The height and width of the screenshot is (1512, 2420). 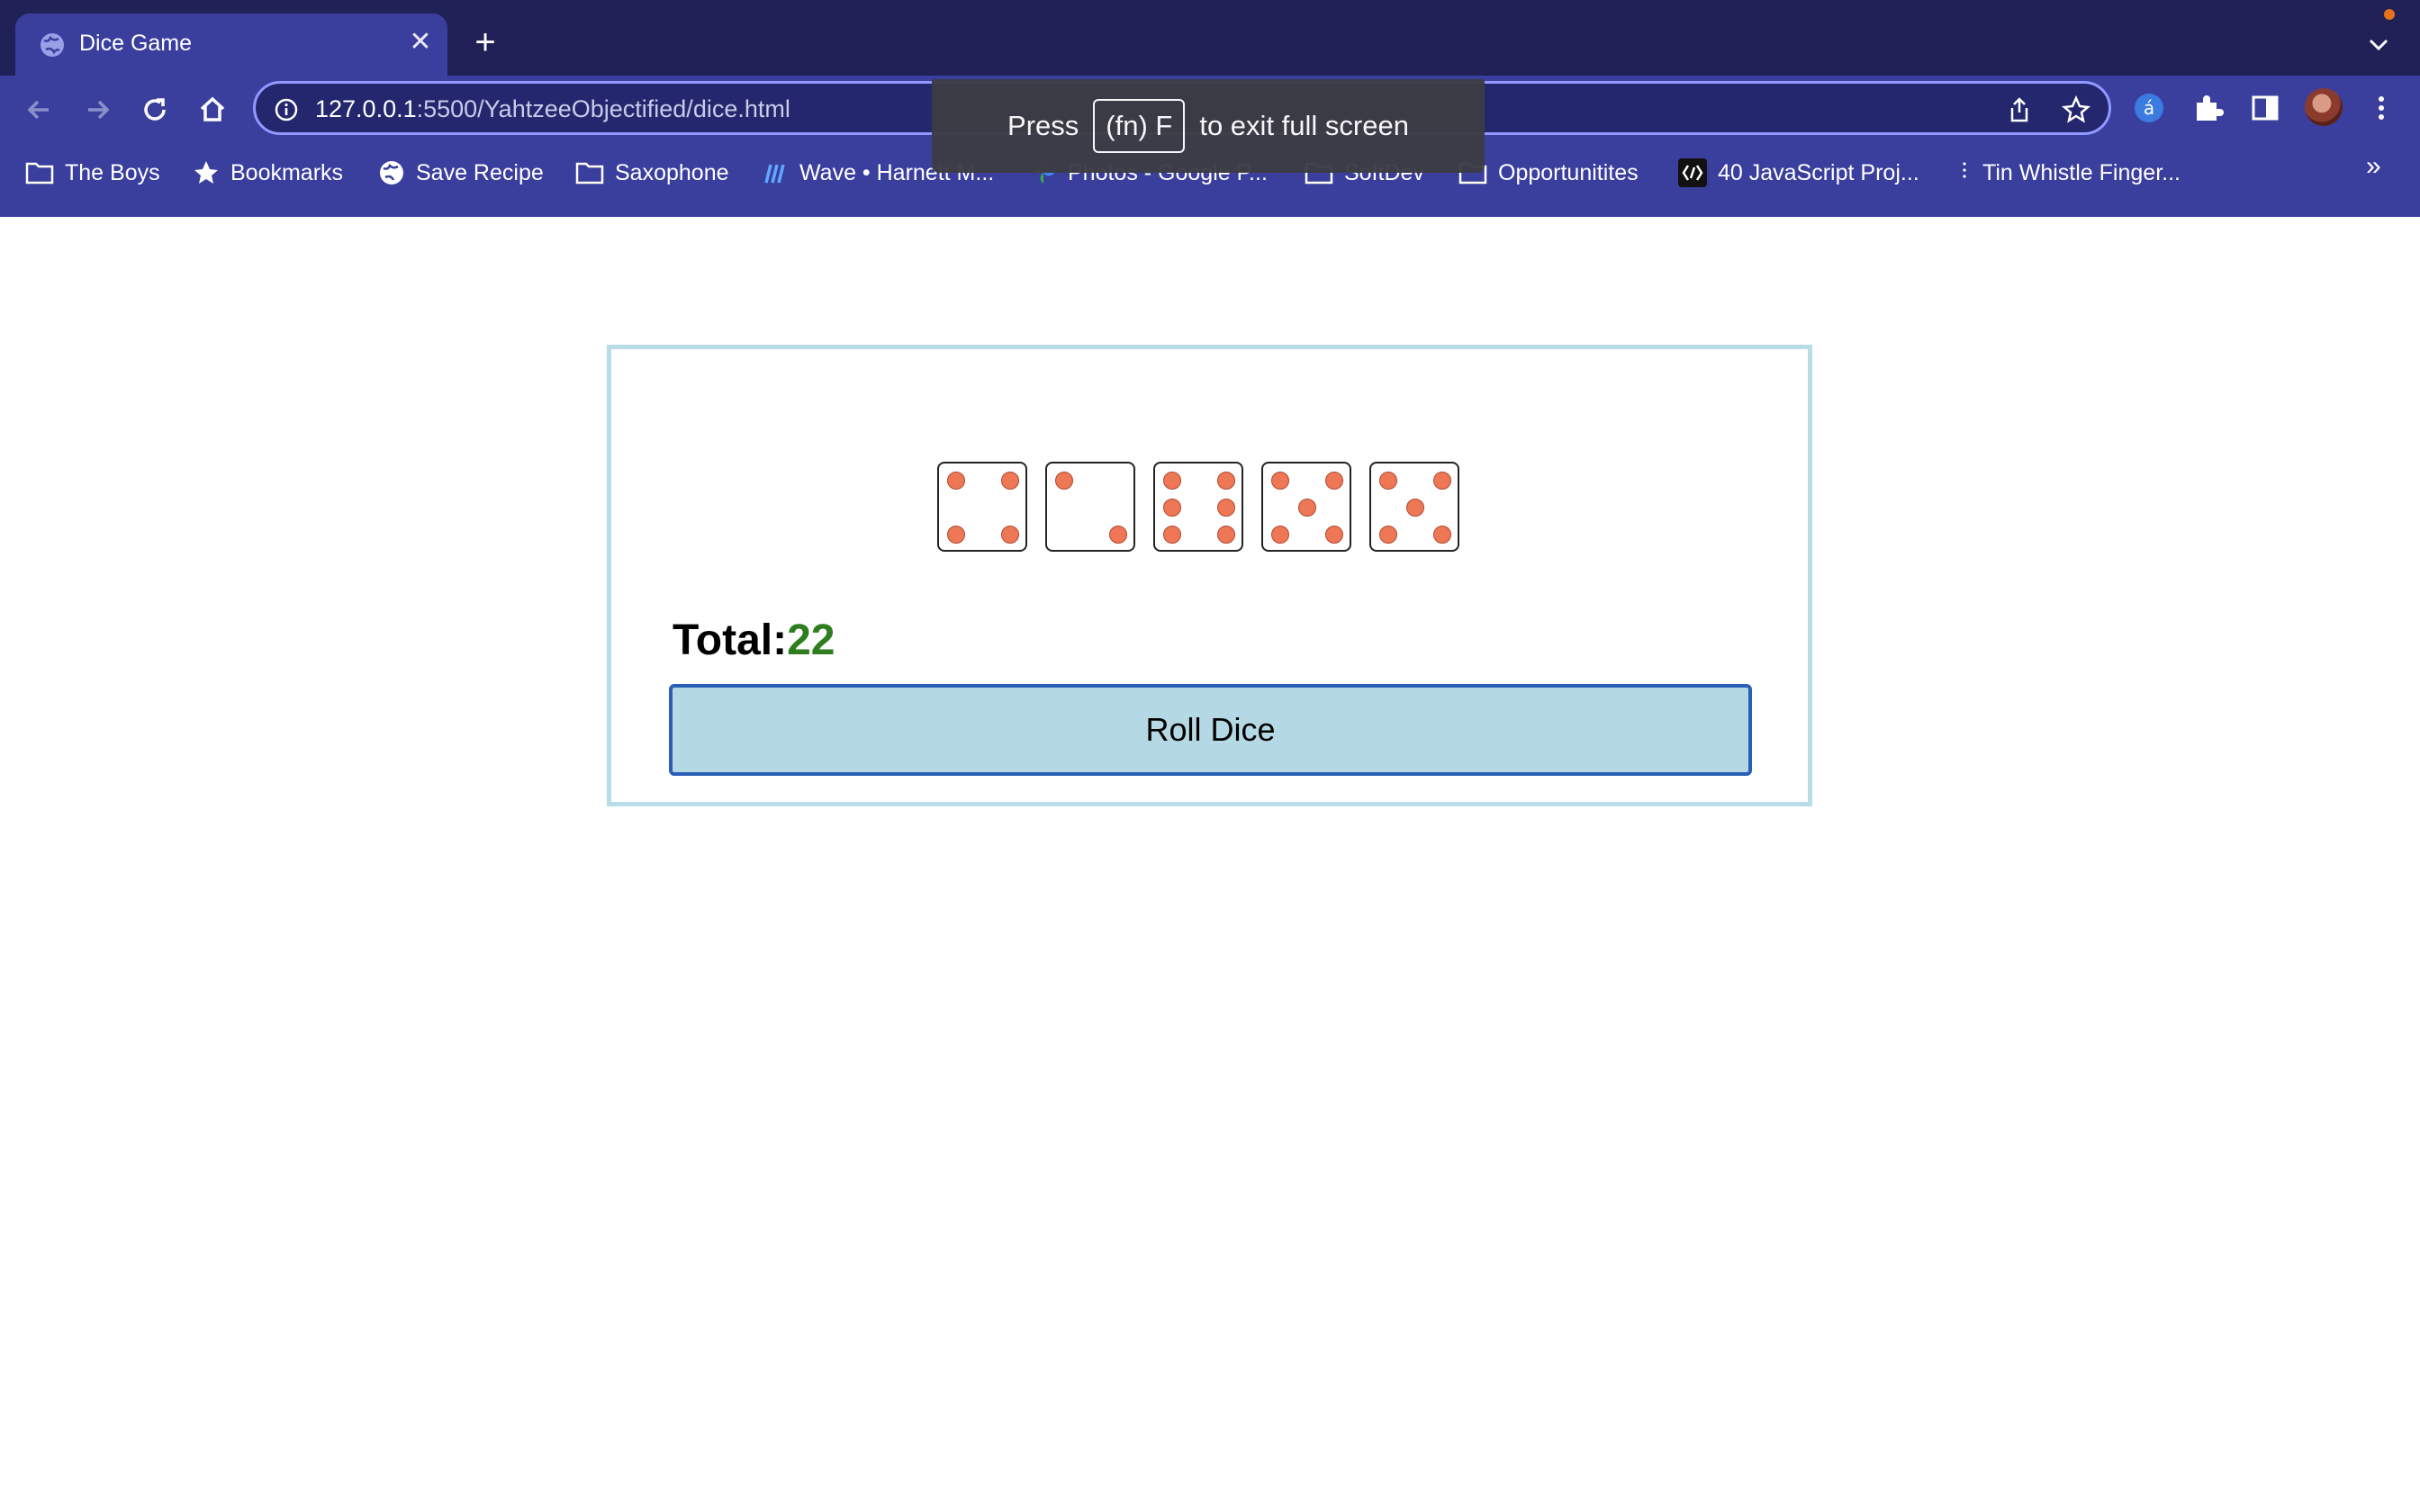 I want to click on forward-arrow-icon, so click(x=97, y=110).